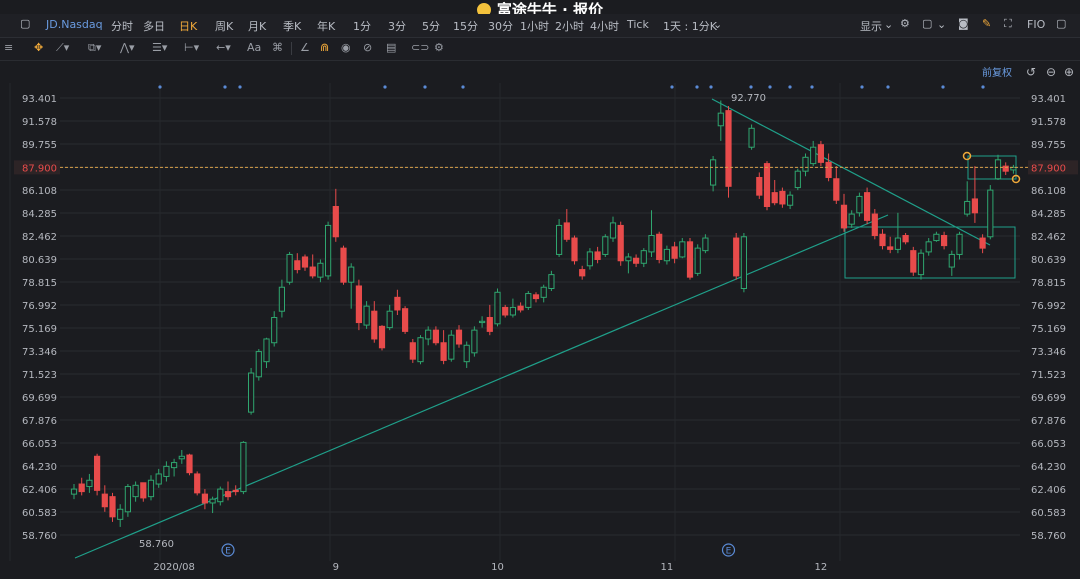  What do you see at coordinates (927, 23) in the screenshot?
I see `layout-icon: ▢` at bounding box center [927, 23].